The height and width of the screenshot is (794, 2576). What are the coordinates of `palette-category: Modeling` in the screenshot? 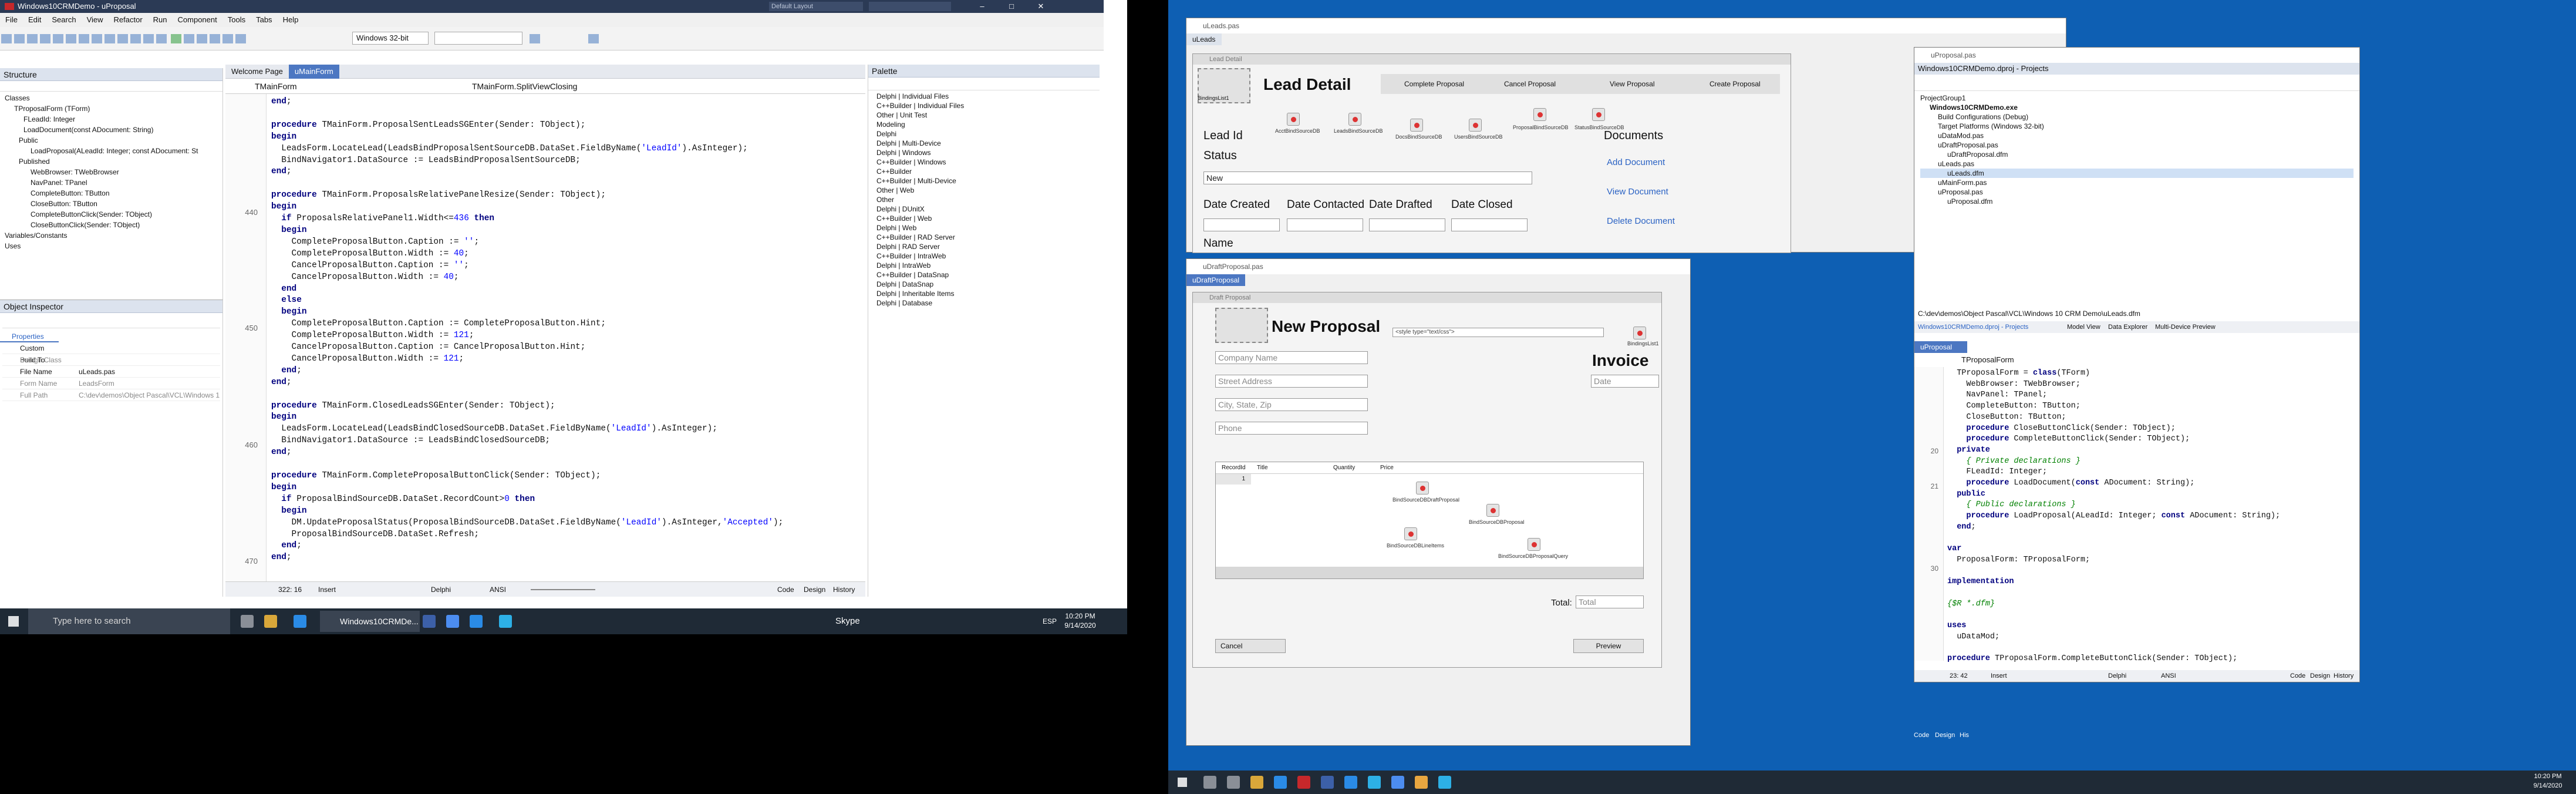 It's located at (984, 124).